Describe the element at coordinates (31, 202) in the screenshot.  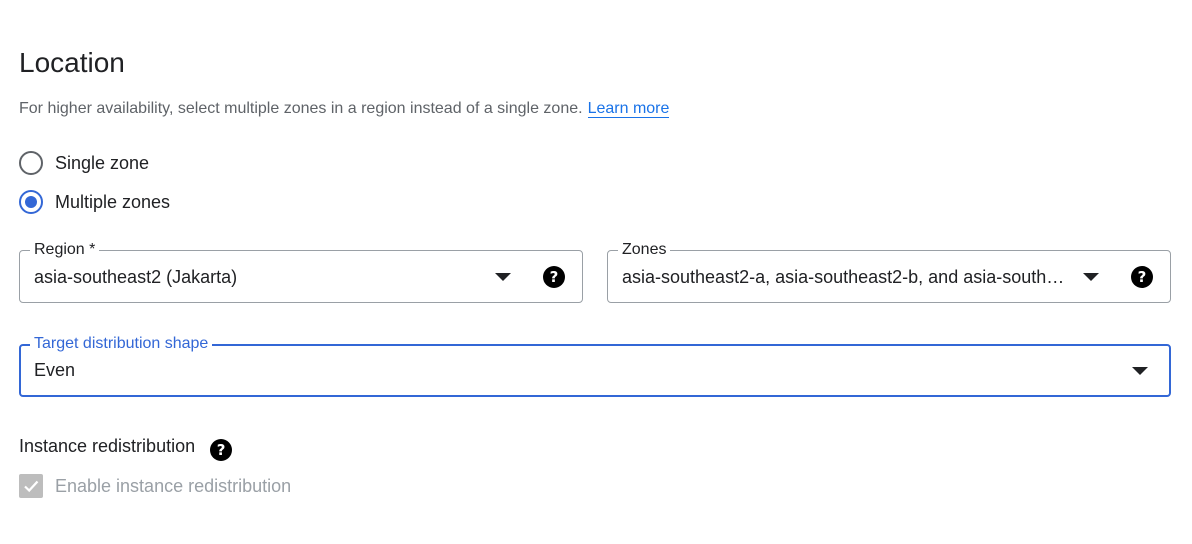
I see `radio-checked-icon` at that location.